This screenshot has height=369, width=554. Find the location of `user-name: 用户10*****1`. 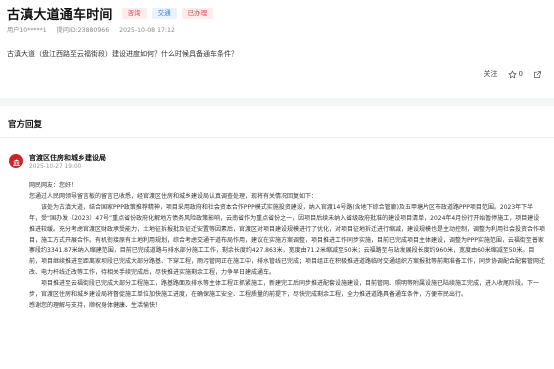

user-name: 用户10*****1 is located at coordinates (27, 30).